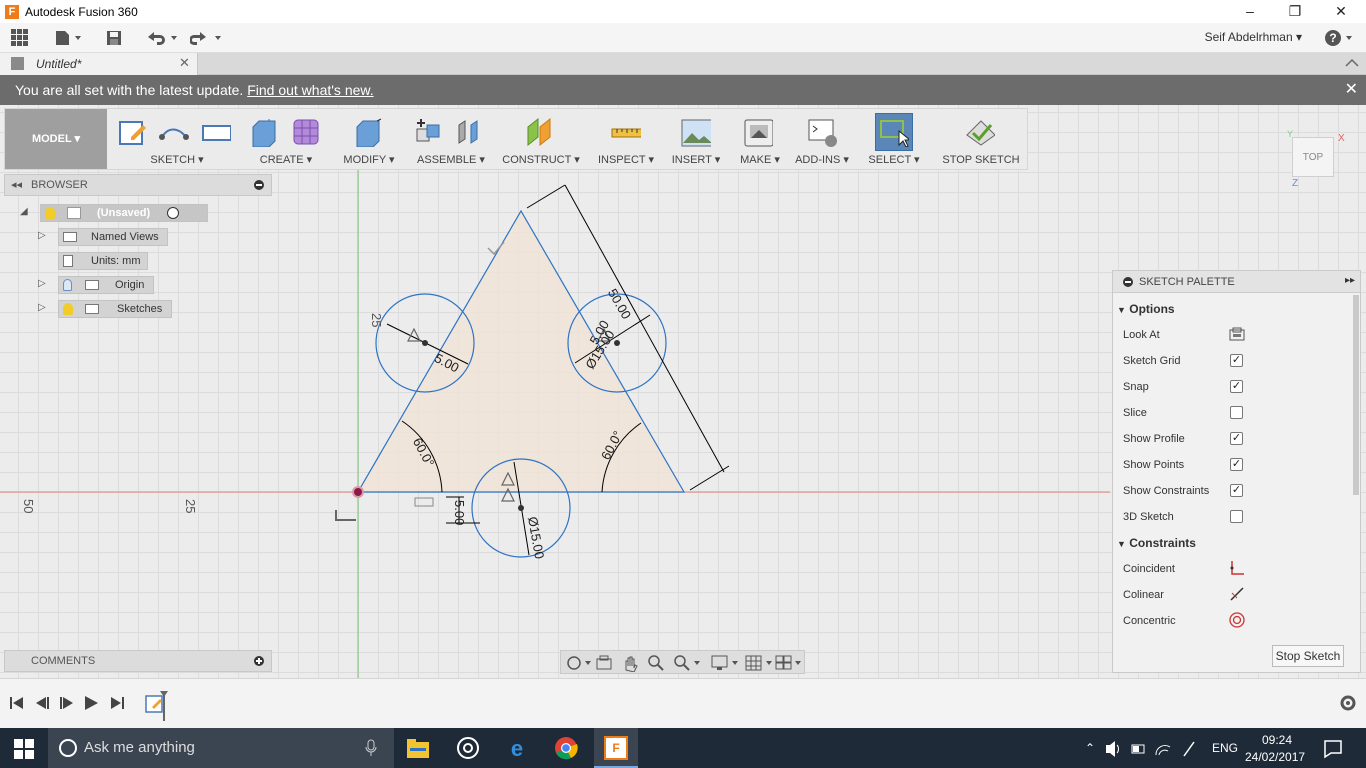 Image resolution: width=1366 pixels, height=768 pixels. I want to click on clock-time: 09:24, so click(1277, 740).